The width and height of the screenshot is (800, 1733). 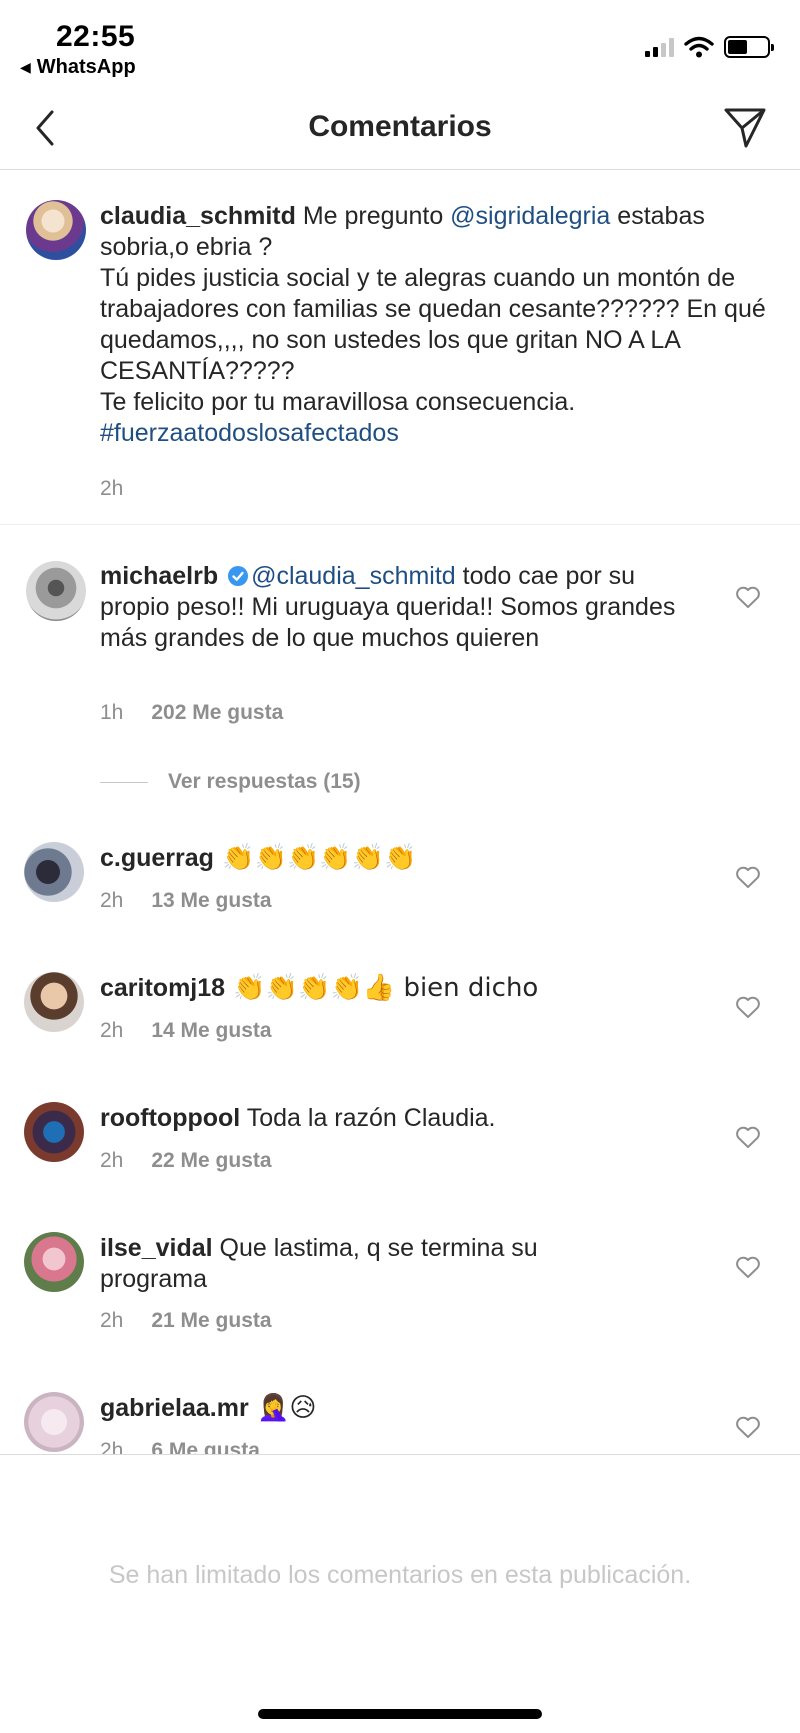 What do you see at coordinates (298, 1118) in the screenshot?
I see `reply-text: rooftoppool Toda la razón Claudia.` at bounding box center [298, 1118].